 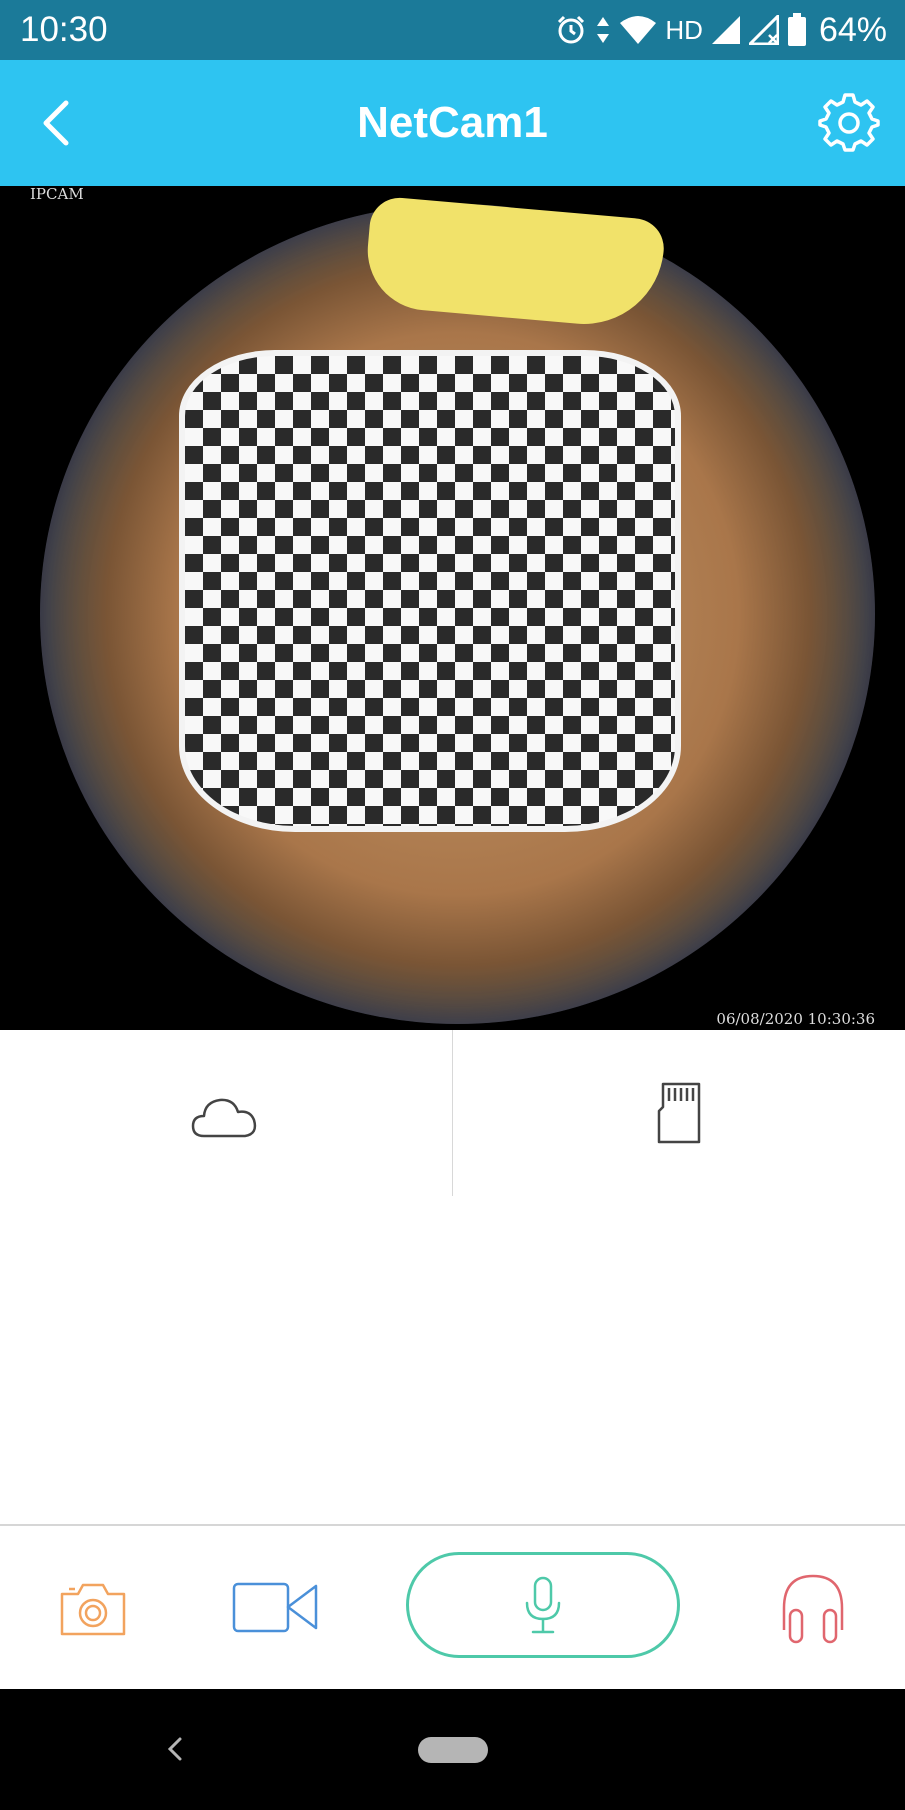 I want to click on bottom-toolbar, so click(x=452, y=1607).